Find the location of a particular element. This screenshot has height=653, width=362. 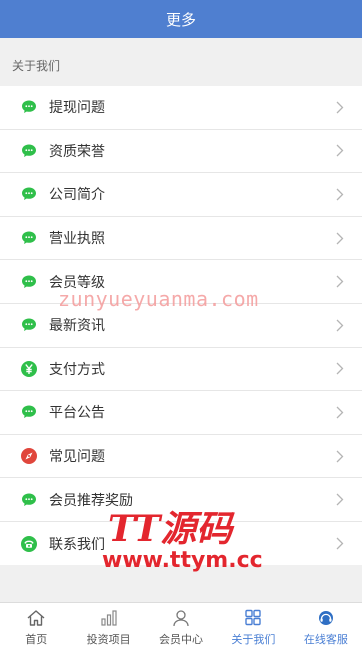

tab-label: 在线客服 is located at coordinates (325, 639).